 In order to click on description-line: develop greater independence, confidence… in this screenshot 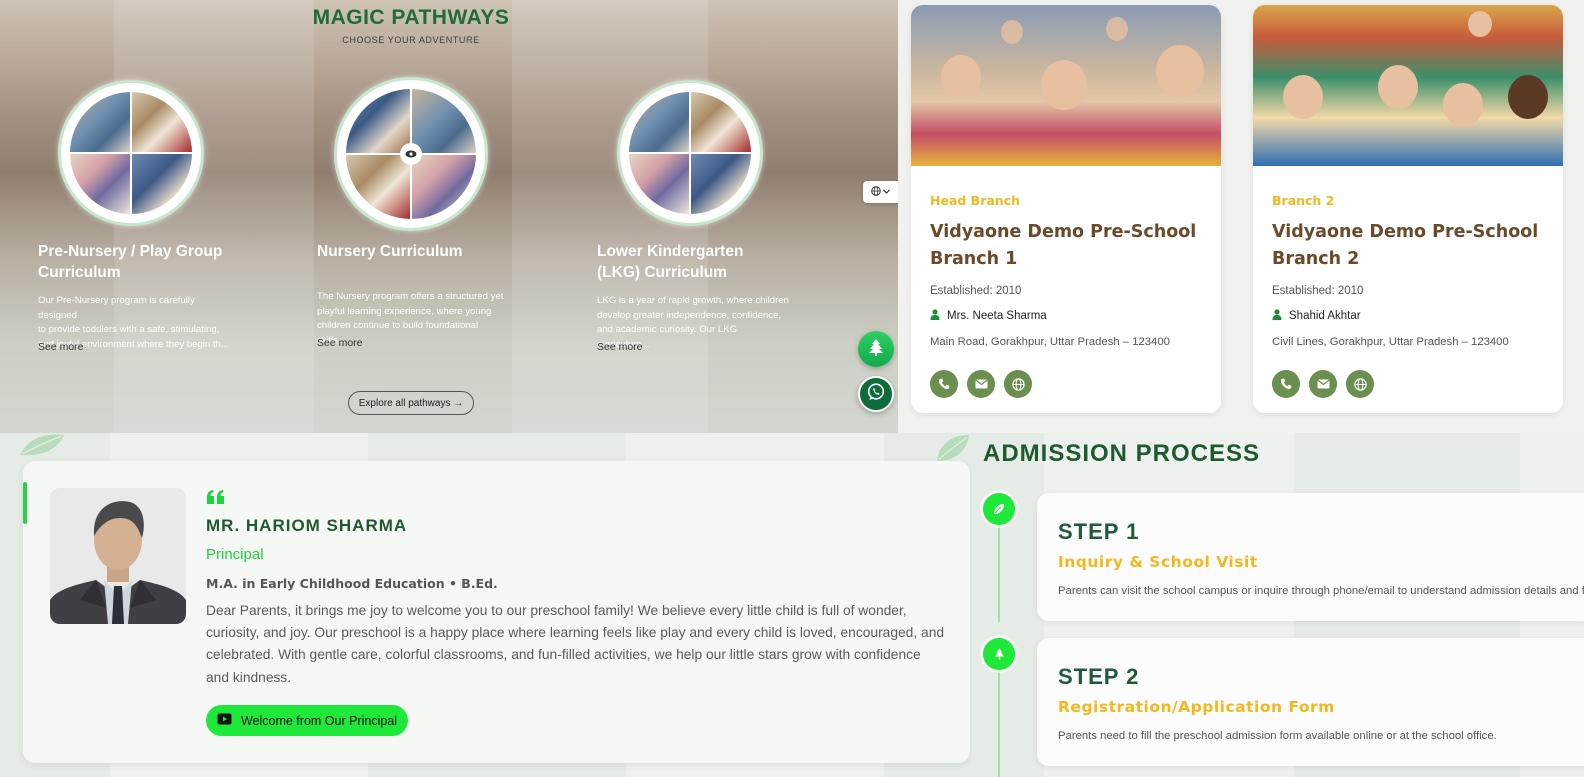, I will do `click(689, 315)`.